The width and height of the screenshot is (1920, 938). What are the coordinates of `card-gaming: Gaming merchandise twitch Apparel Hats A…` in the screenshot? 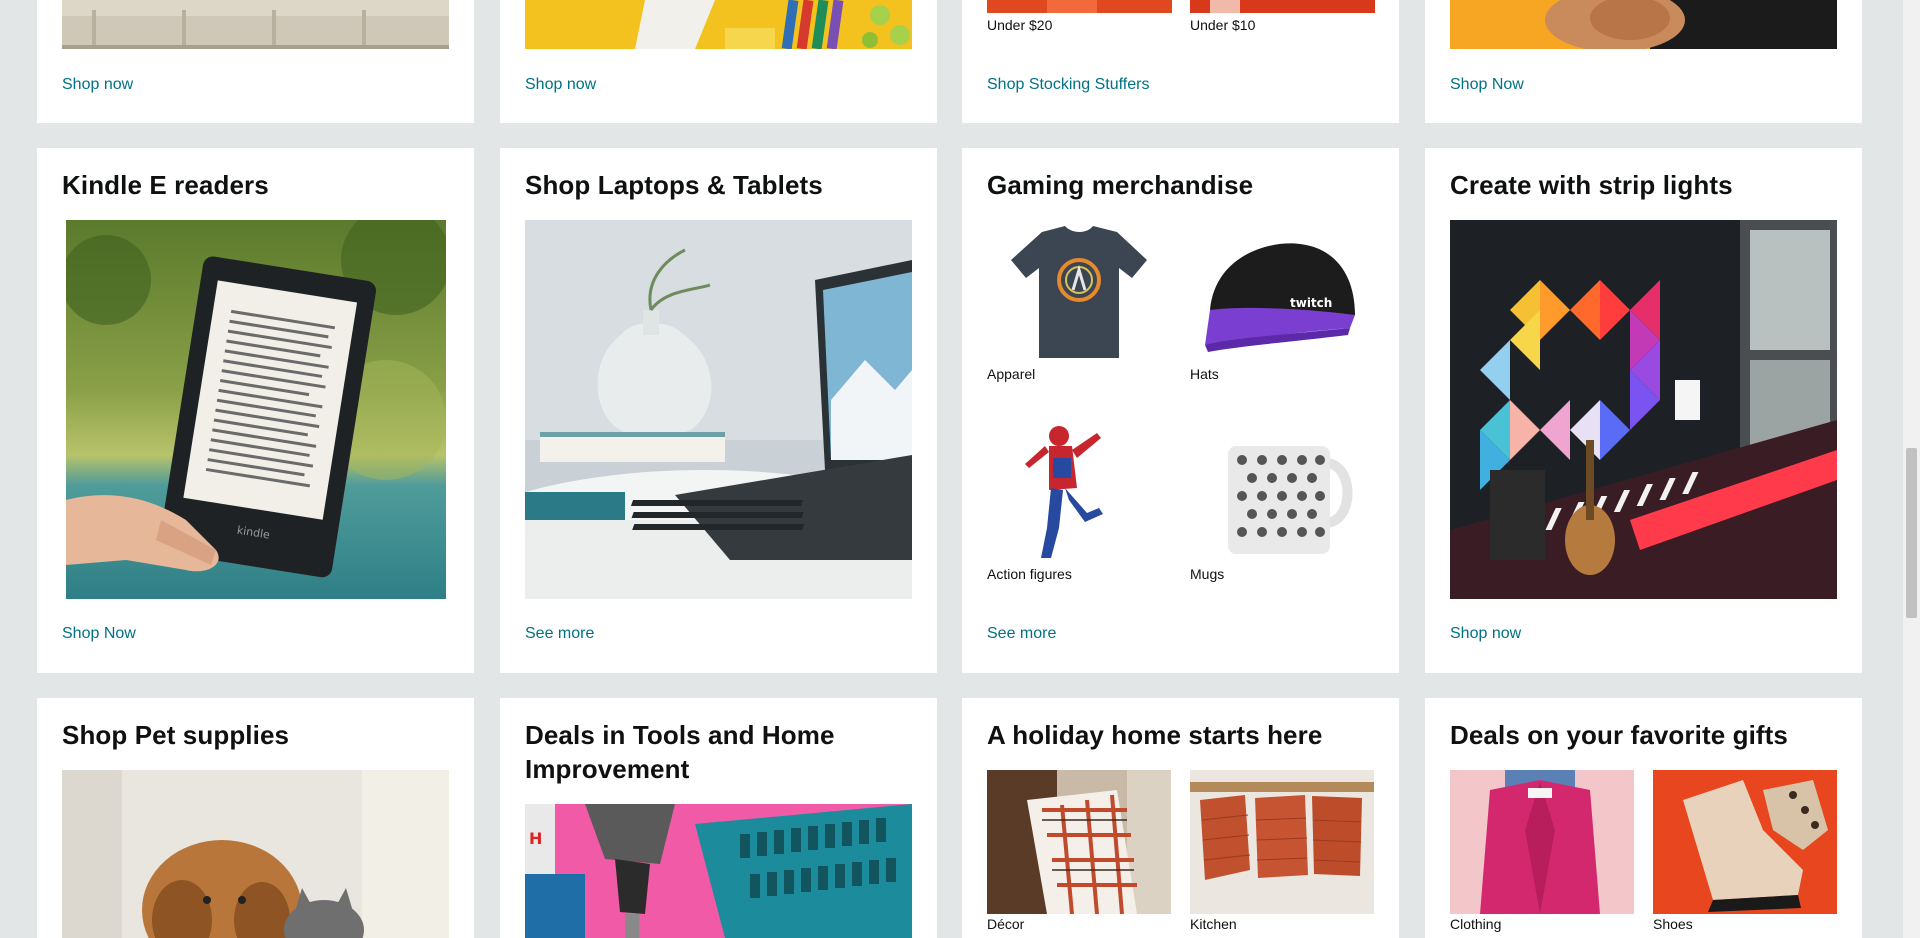 It's located at (1180, 410).